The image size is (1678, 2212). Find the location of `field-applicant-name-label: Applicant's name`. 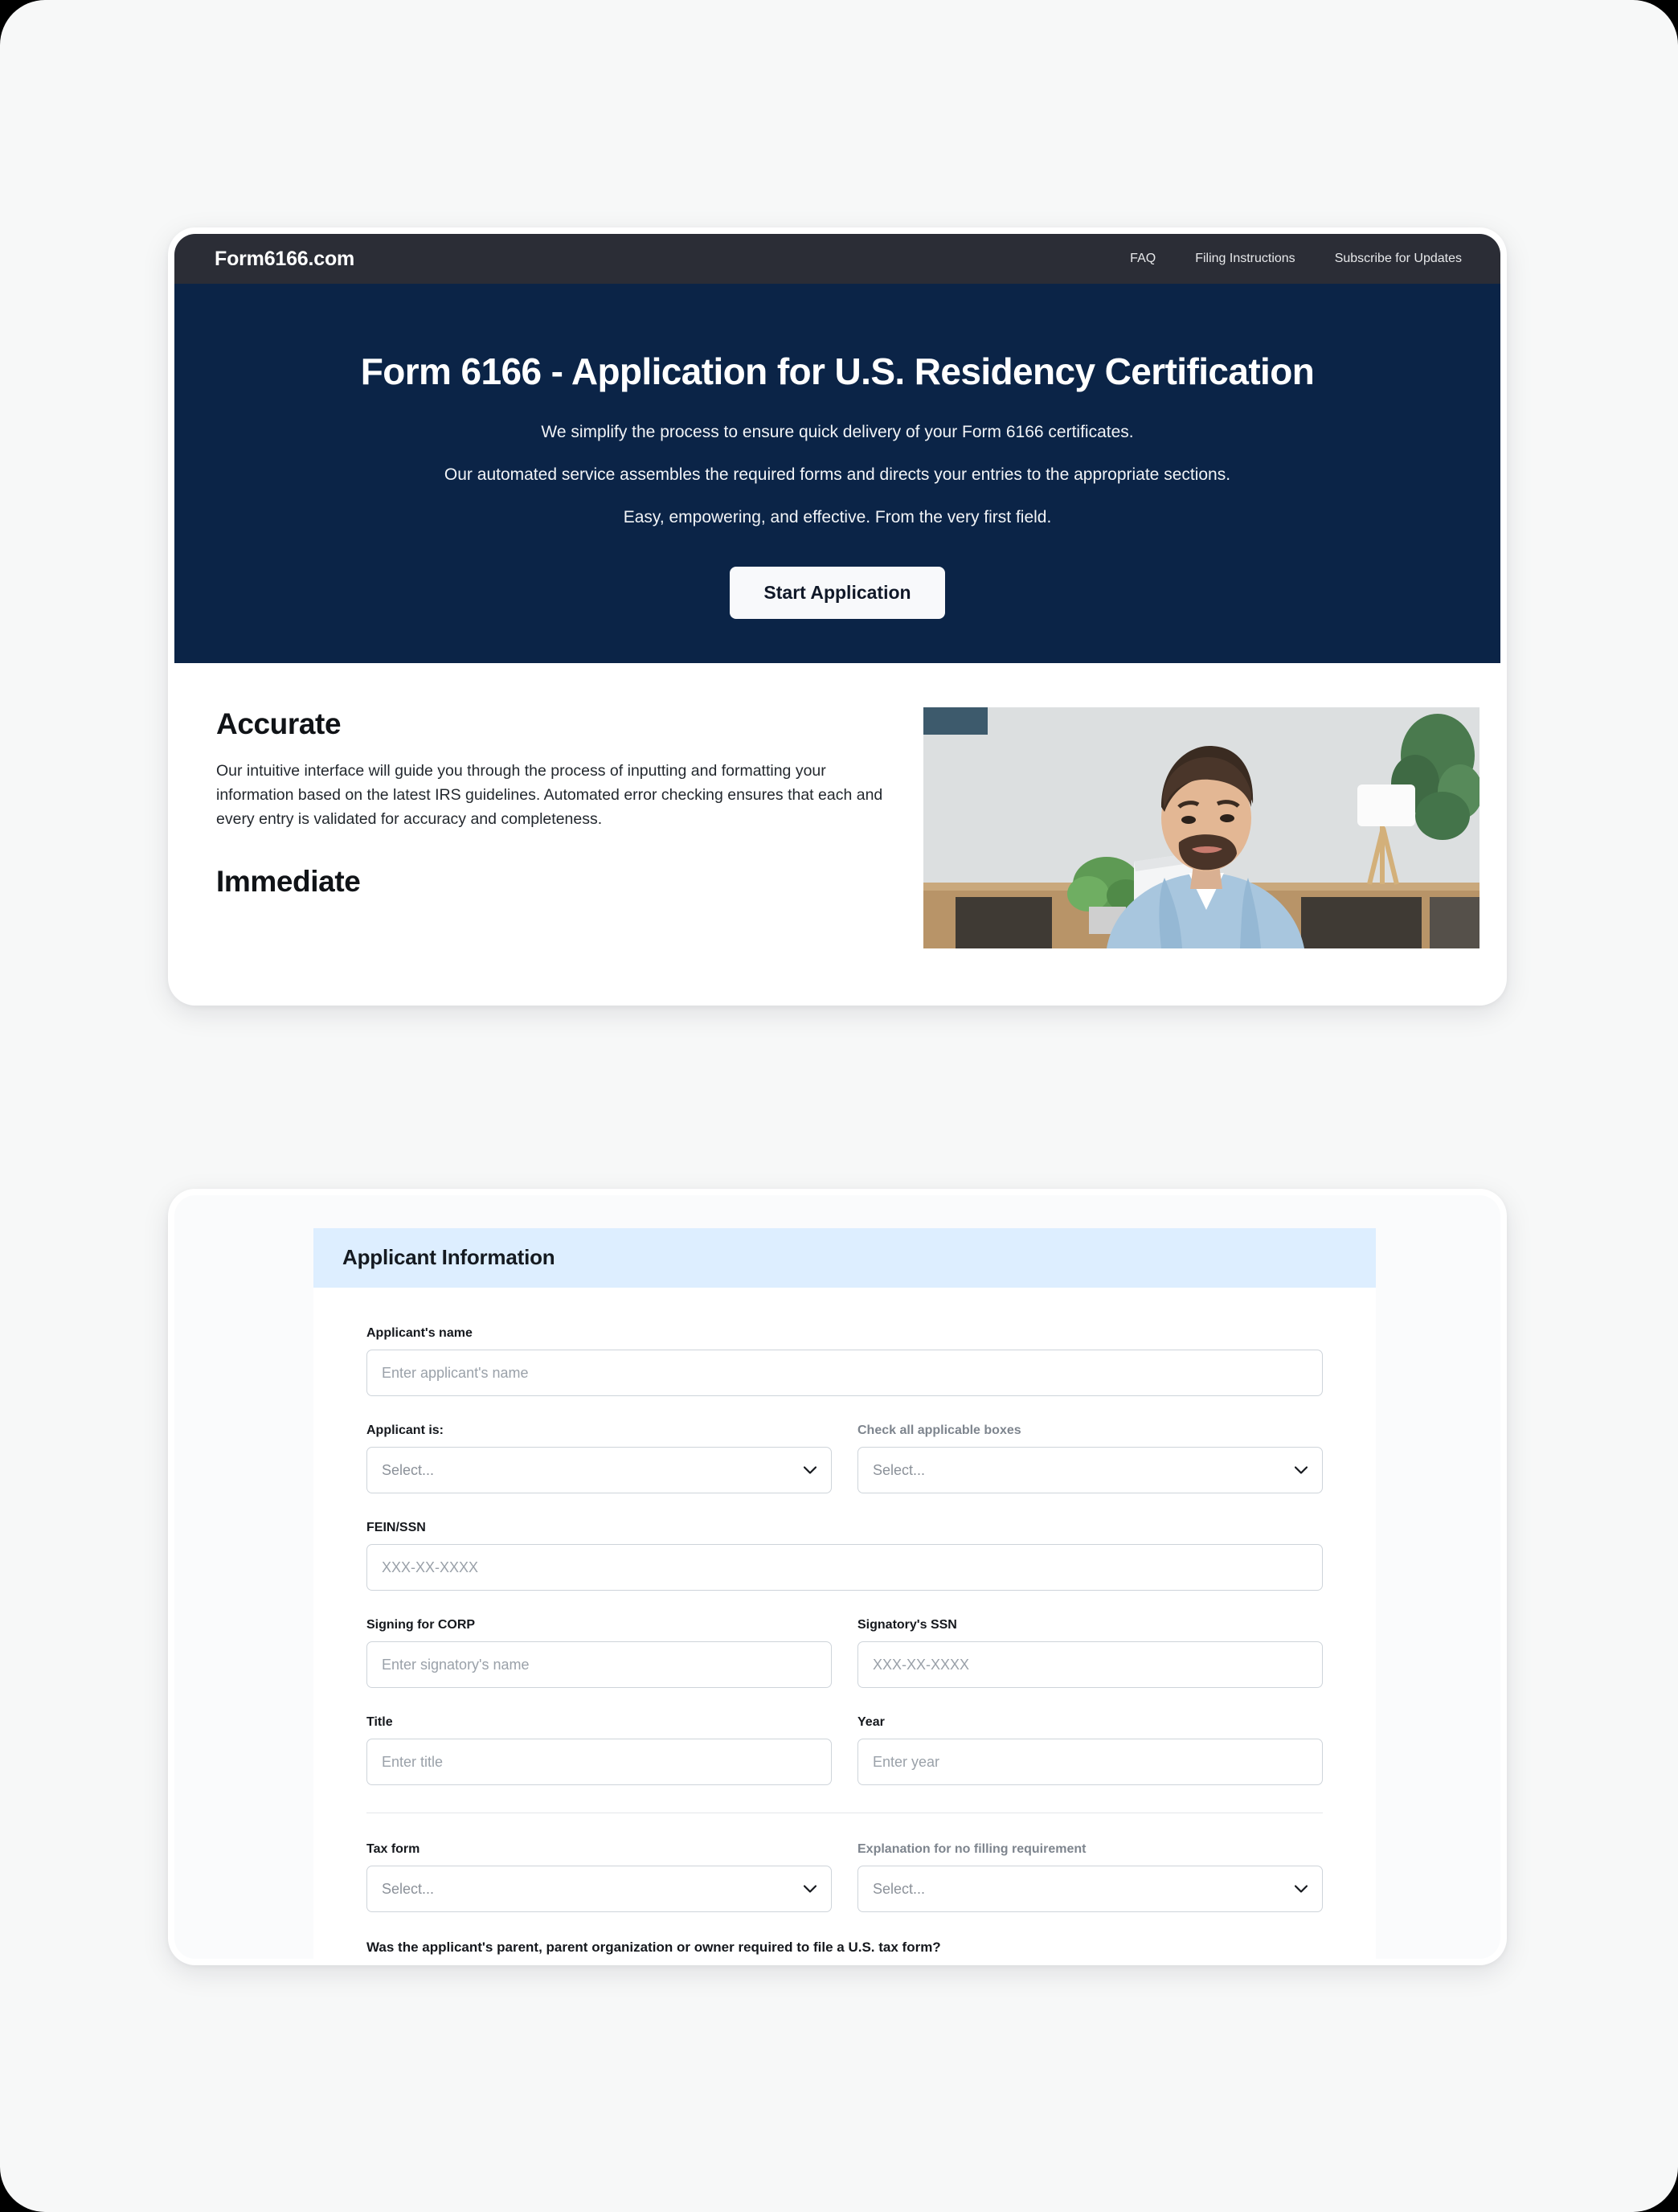

field-applicant-name-label: Applicant's name is located at coordinates (419, 1333).